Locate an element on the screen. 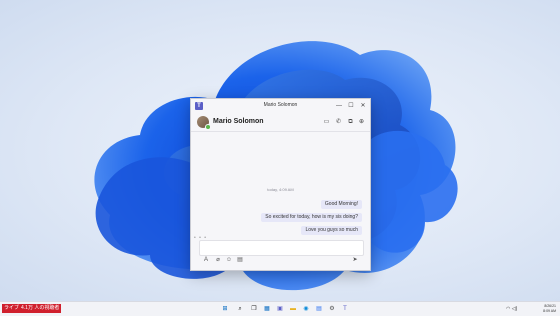 This screenshot has height=316, width=560. format-icon: A is located at coordinates (206, 260).